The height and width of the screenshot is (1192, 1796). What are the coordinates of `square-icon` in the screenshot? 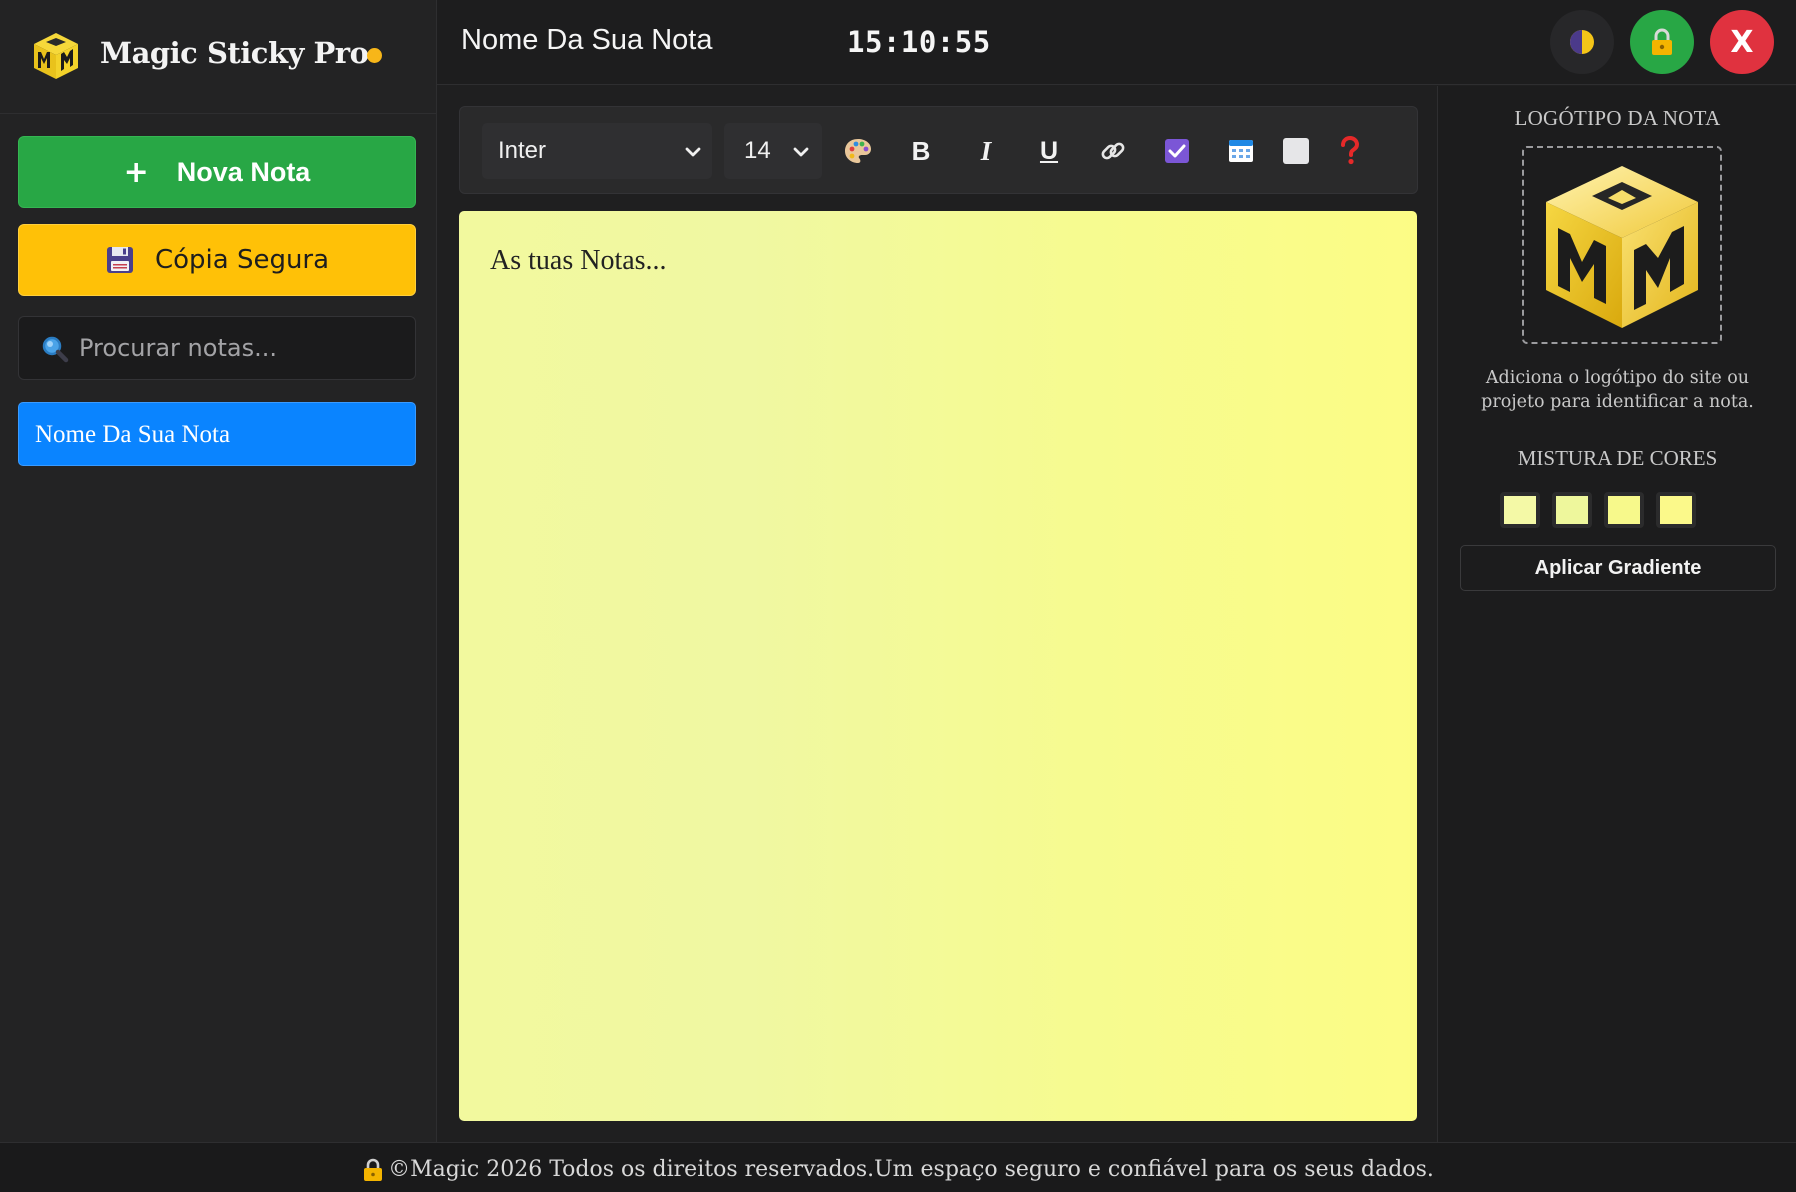 It's located at (1296, 151).